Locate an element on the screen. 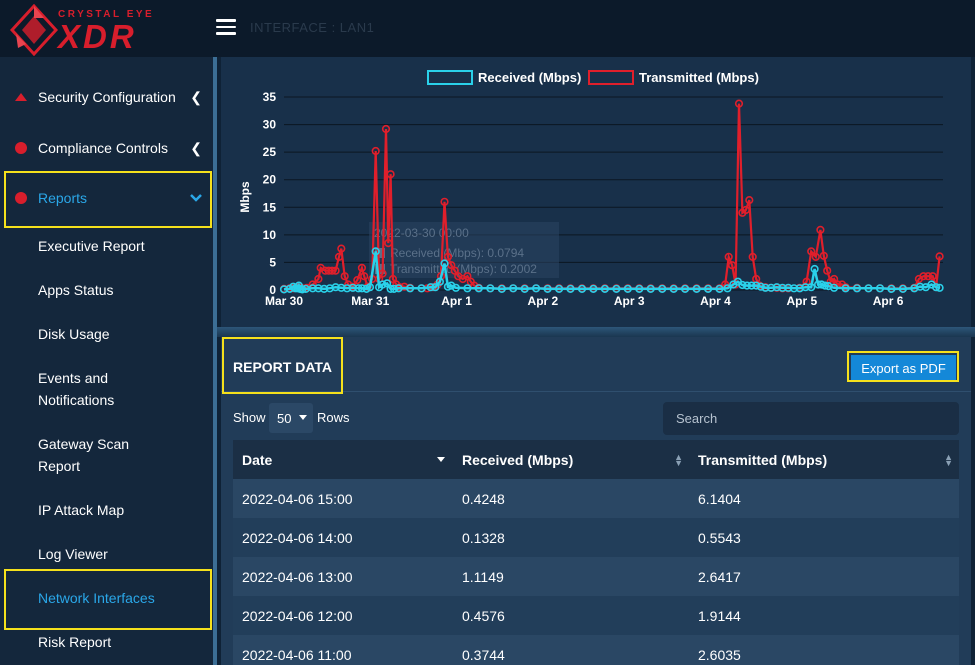  page-heading: INTERFACE : LAN1 is located at coordinates (312, 27).